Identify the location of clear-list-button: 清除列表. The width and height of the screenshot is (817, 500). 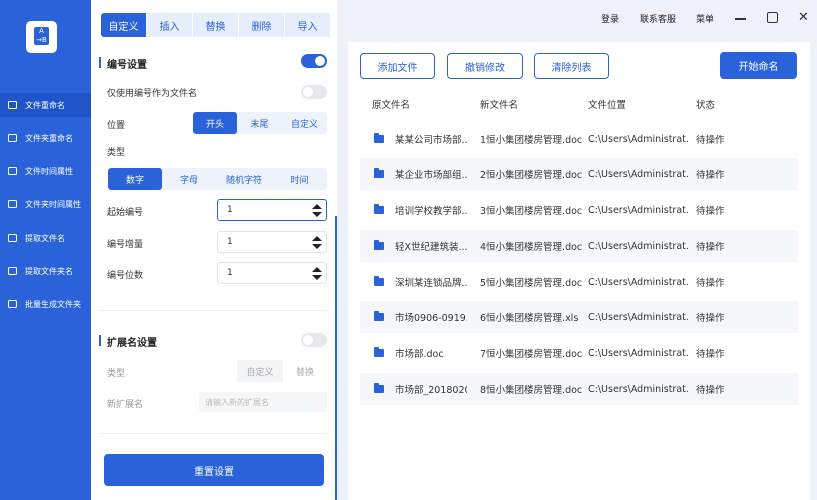
(571, 66).